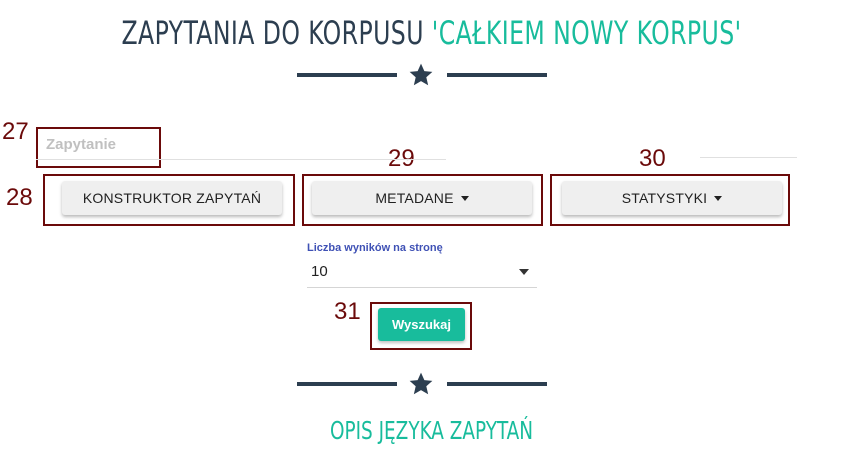  I want to click on results-per-page-underline, so click(422, 287).